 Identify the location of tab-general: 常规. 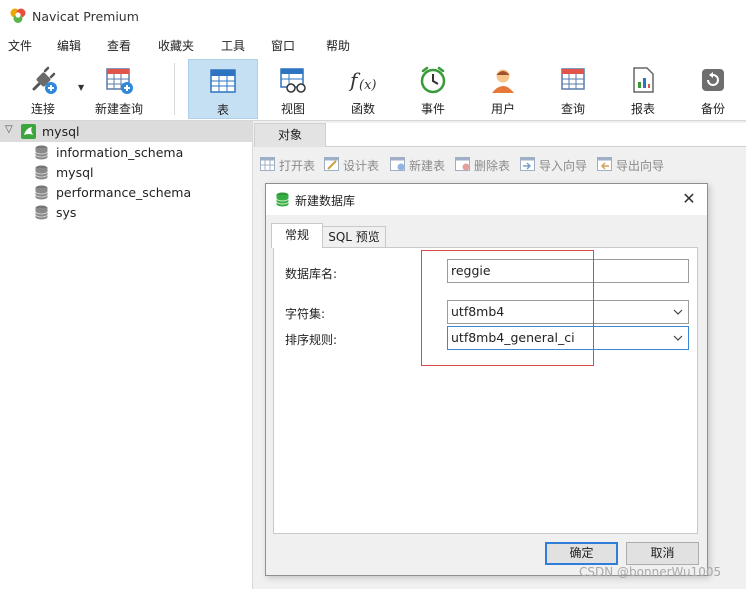
(297, 235).